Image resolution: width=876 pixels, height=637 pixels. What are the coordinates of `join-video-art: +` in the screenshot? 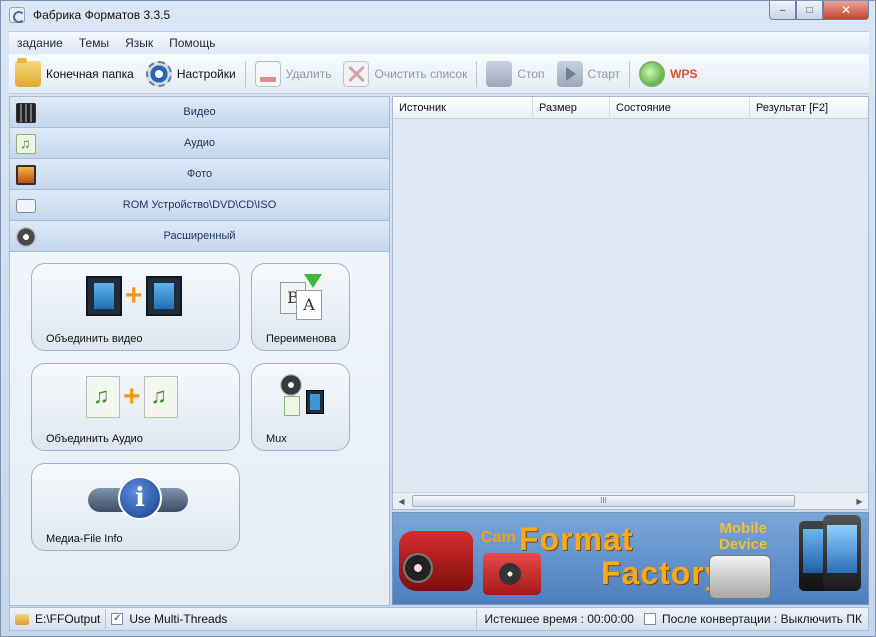 It's located at (134, 296).